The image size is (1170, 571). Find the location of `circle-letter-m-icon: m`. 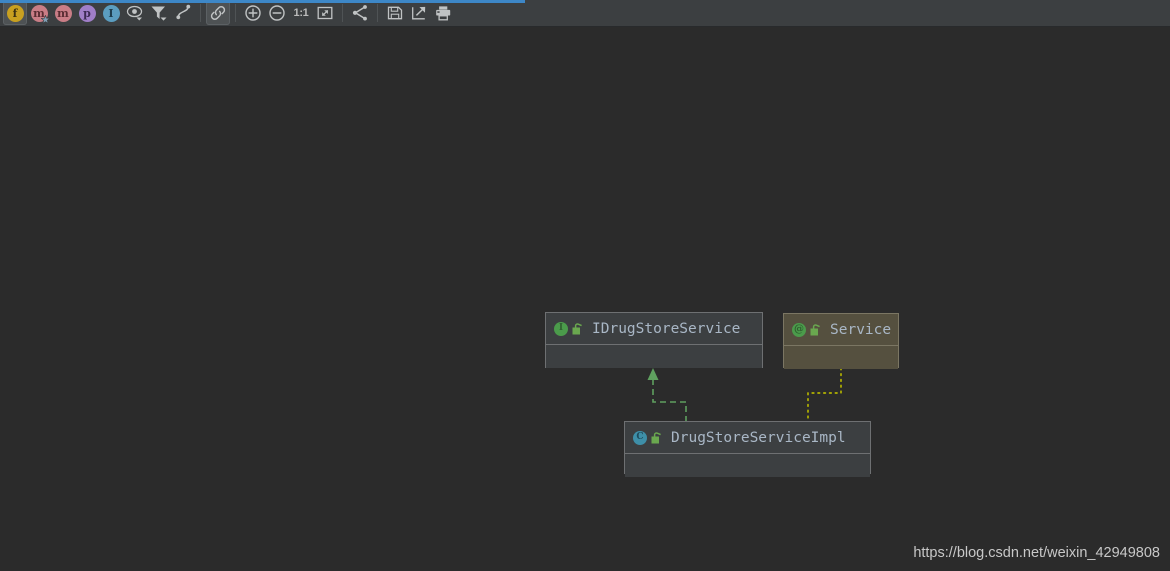

circle-letter-m-icon: m is located at coordinates (63, 13).